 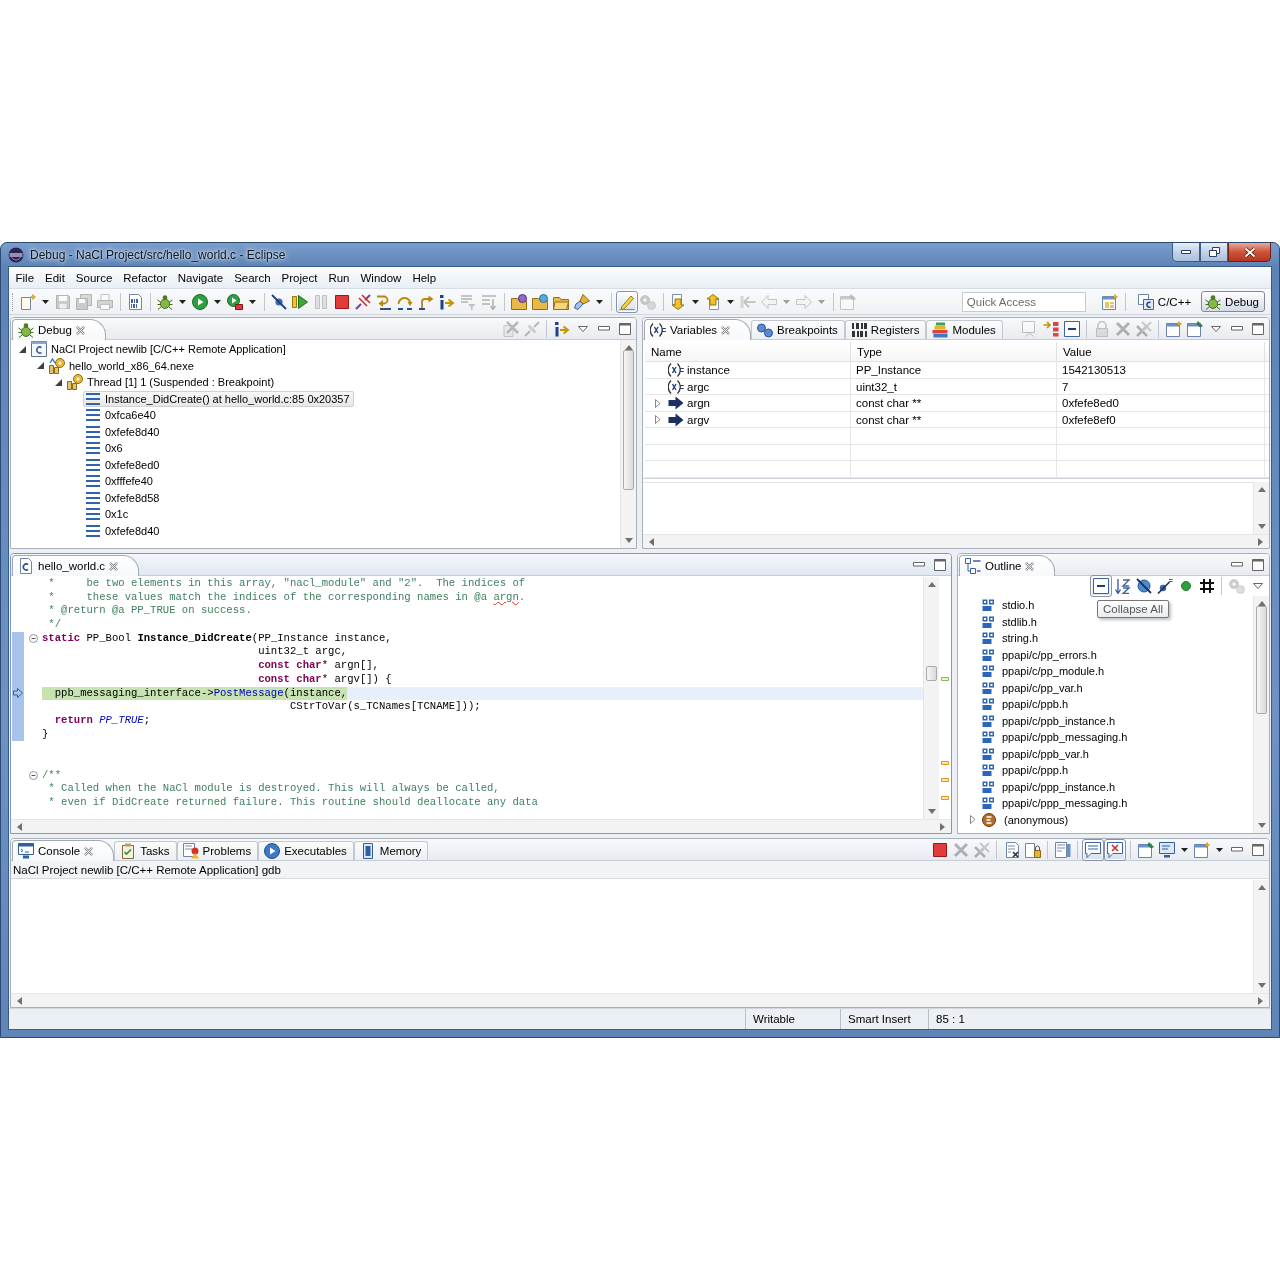 I want to click on column-header: Type, so click(x=954, y=351).